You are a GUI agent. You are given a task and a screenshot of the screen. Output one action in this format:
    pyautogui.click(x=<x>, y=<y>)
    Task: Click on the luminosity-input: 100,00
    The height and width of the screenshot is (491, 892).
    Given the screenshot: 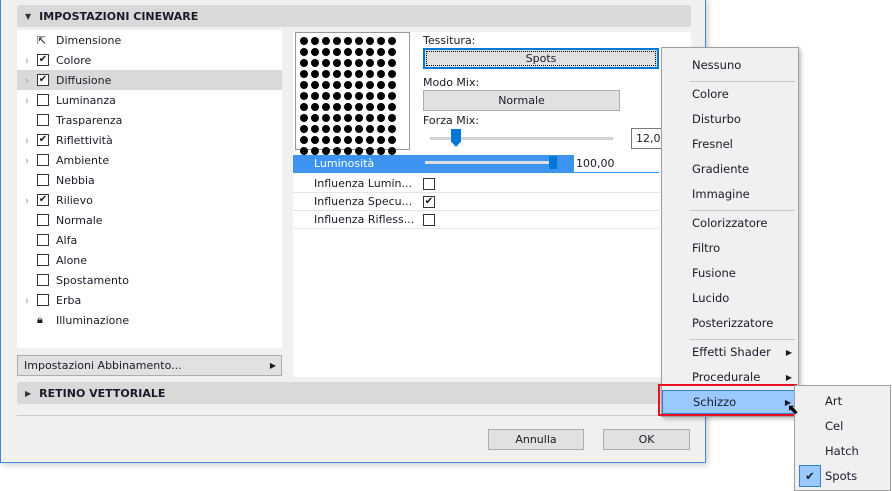 What is the action you would take?
    pyautogui.click(x=616, y=163)
    